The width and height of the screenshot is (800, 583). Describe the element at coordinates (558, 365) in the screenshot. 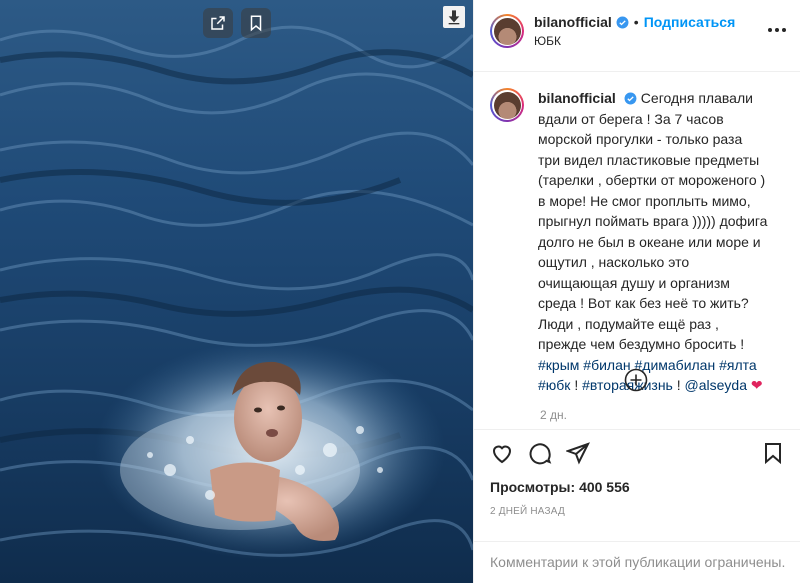

I see `hashtag-link: #крым` at that location.